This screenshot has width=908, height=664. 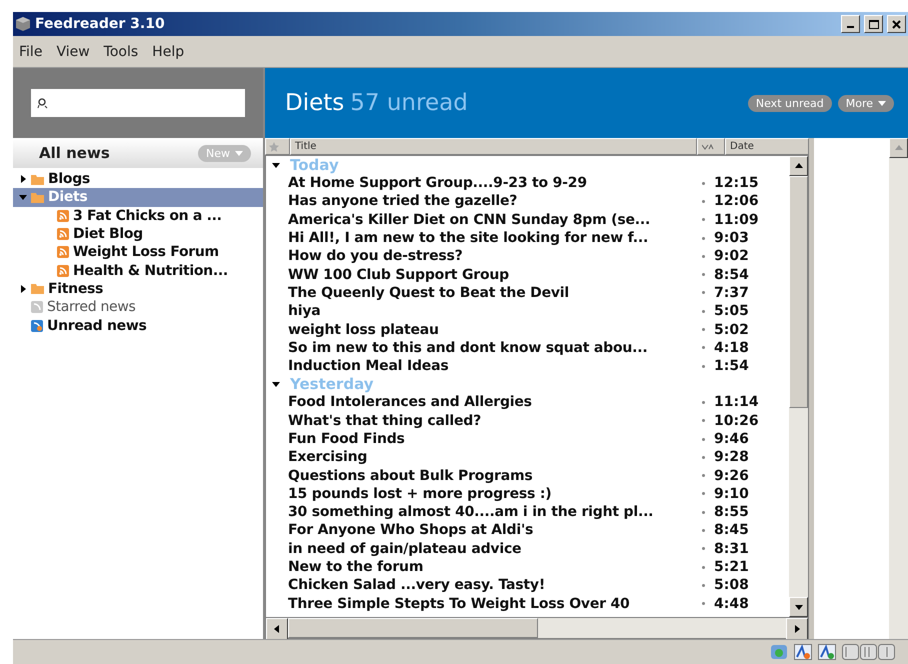 I want to click on article-title: New to the forum, so click(x=483, y=567).